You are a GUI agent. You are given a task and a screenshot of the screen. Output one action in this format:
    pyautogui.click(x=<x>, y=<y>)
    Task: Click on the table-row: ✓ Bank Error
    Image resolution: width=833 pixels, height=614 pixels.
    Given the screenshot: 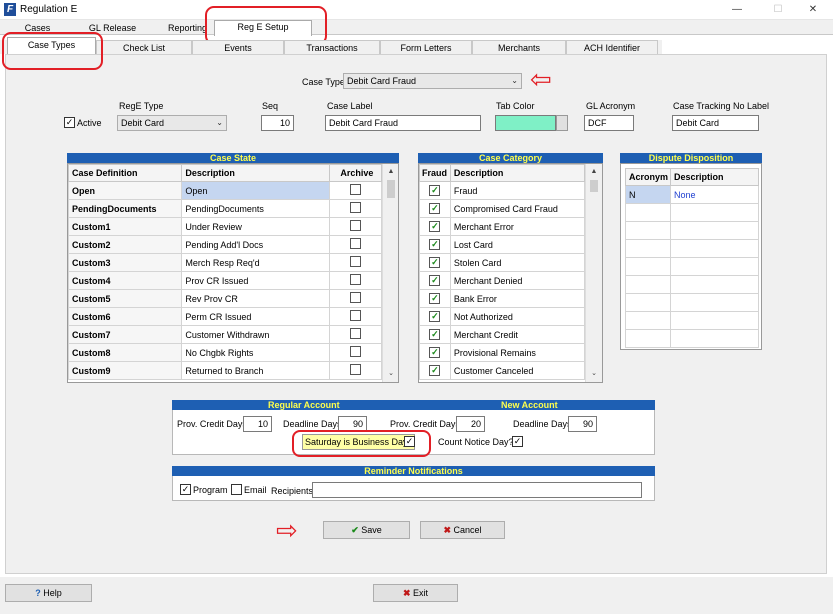 What is the action you would take?
    pyautogui.click(x=502, y=298)
    